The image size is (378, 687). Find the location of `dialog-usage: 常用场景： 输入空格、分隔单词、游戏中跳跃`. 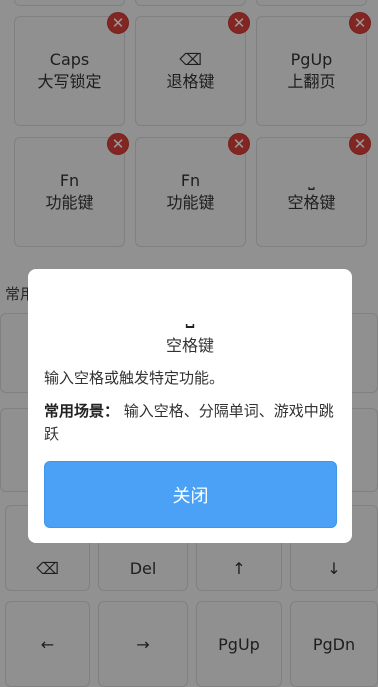

dialog-usage: 常用场景： 输入空格、分隔单词、游戏中跳跃 is located at coordinates (194, 423).